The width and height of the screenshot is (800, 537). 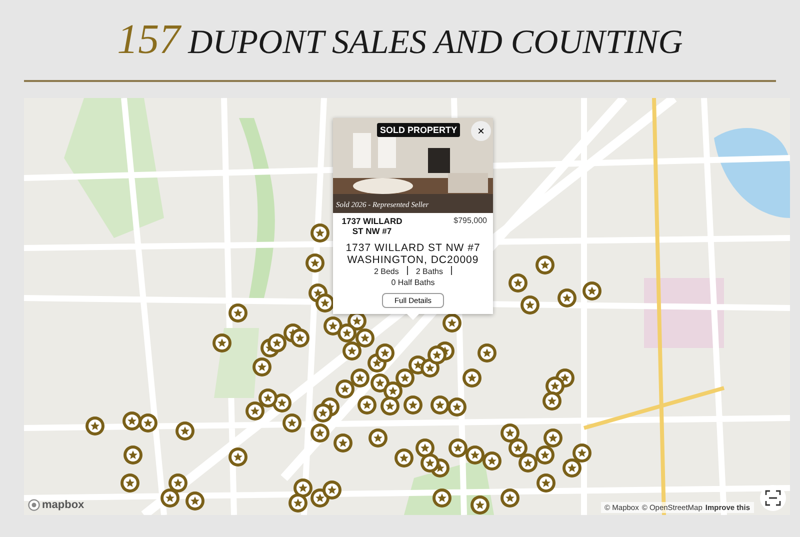 What do you see at coordinates (435, 42) in the screenshot?
I see `page-title: DUPONT SALES AND COUNTING` at bounding box center [435, 42].